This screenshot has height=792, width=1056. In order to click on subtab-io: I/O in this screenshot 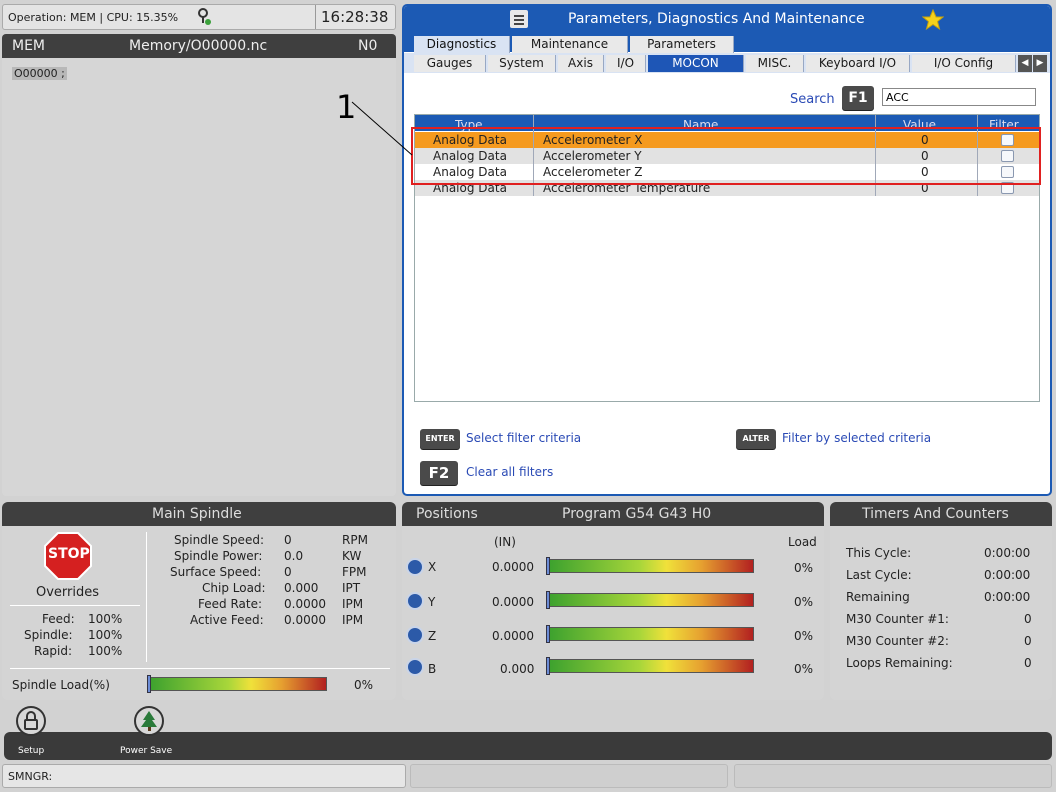, I will do `click(626, 63)`.